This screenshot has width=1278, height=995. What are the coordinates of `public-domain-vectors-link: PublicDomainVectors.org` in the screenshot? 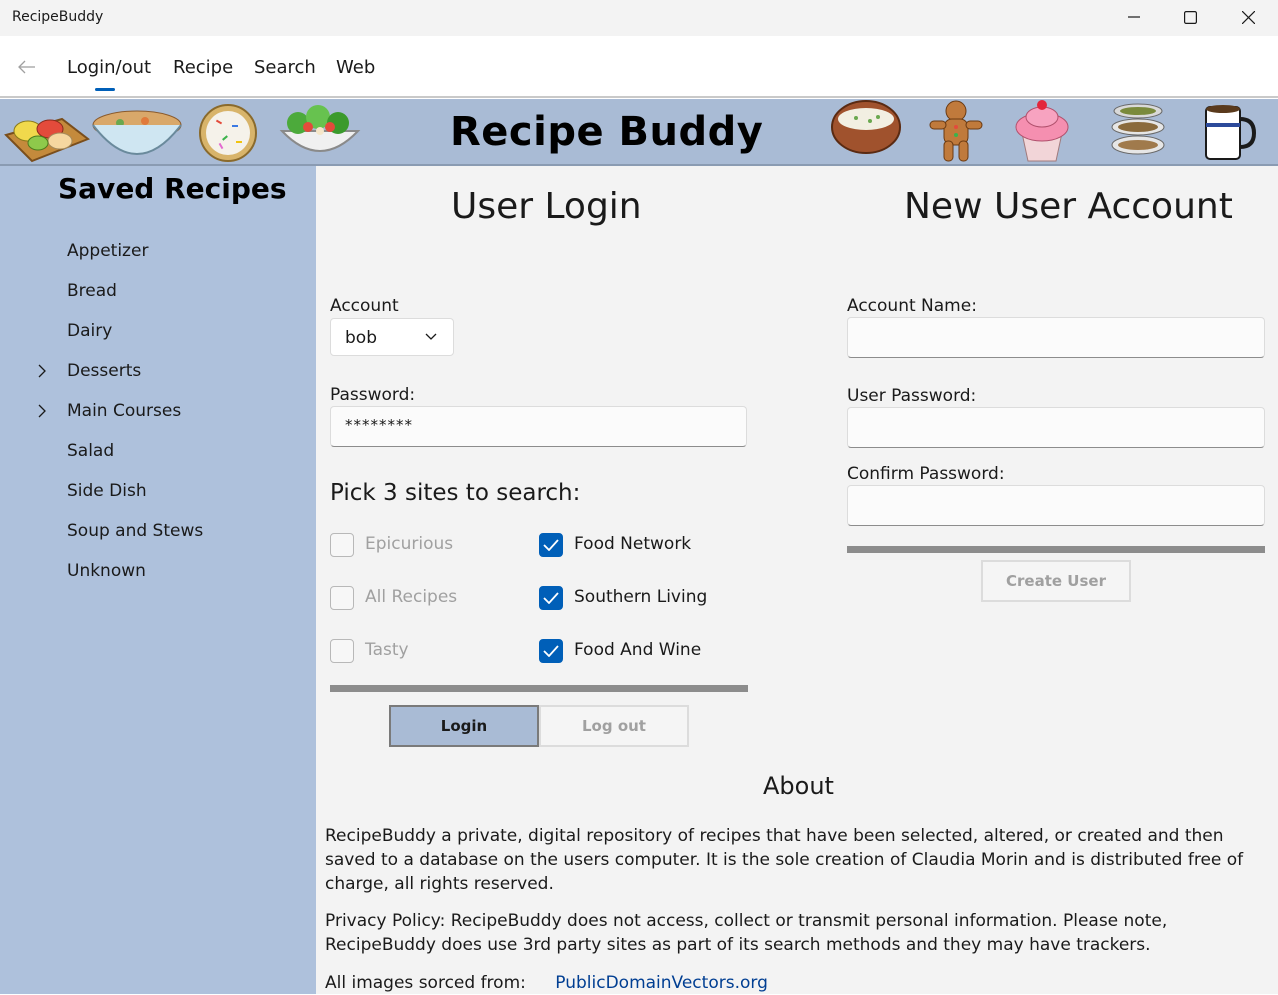 It's located at (661, 983).